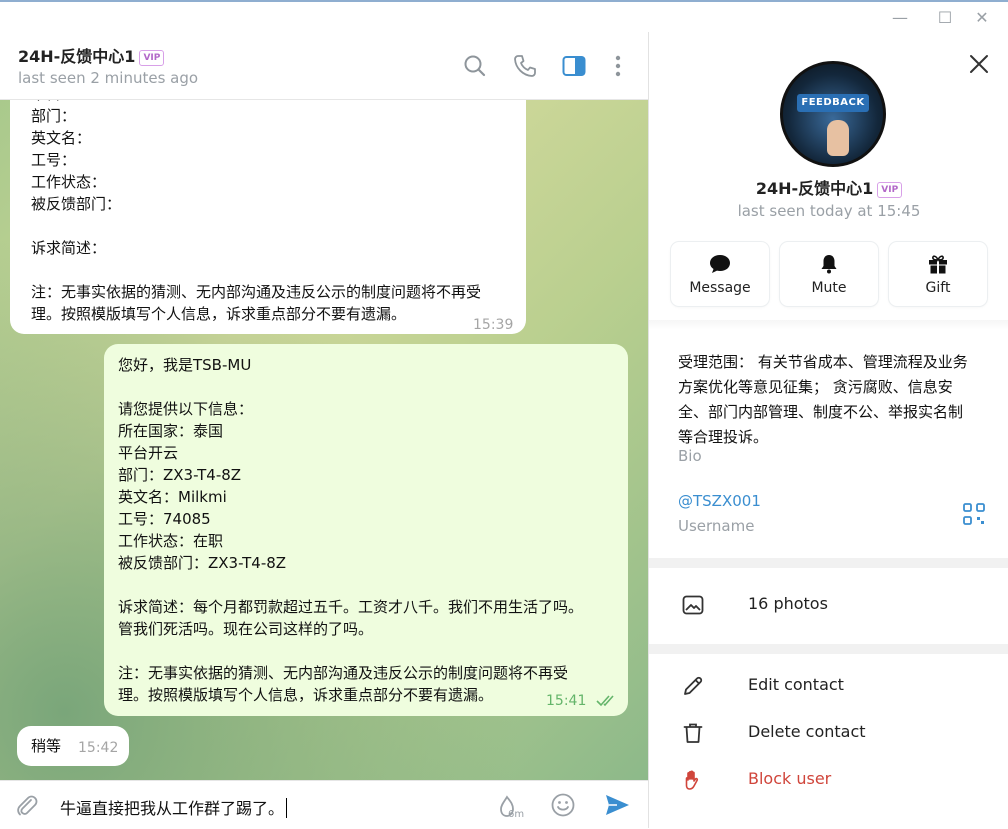  I want to click on message-line: 工号：74085, so click(164, 519).